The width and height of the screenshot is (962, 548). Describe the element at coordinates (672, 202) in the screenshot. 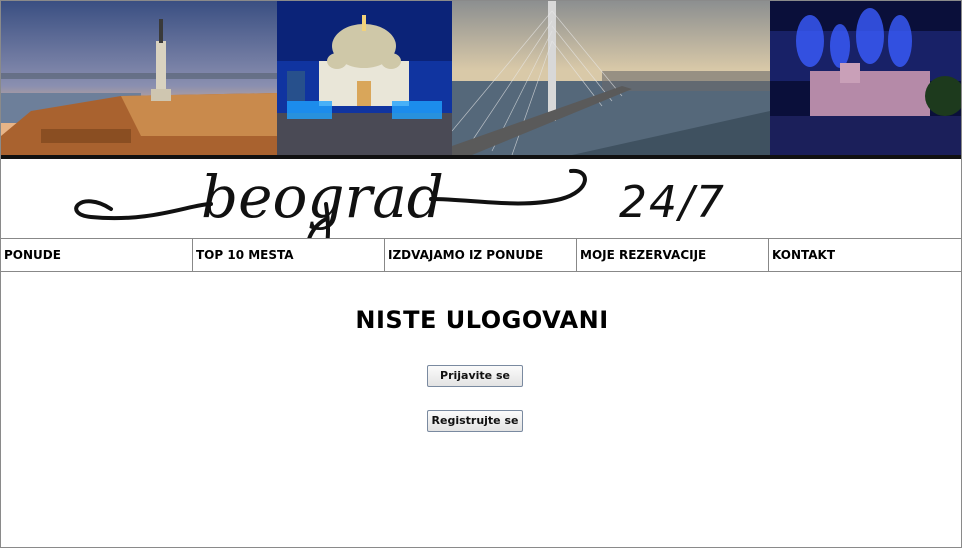

I see `logo-suffix: 24/7` at that location.